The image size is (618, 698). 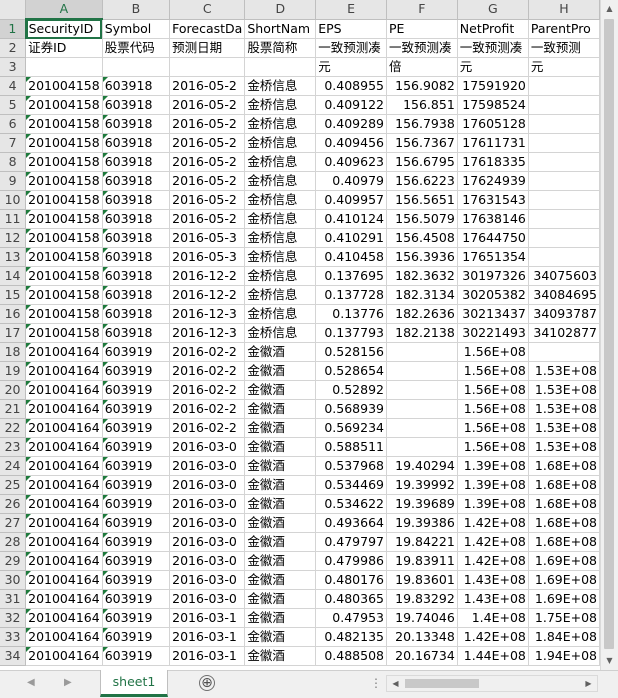 What do you see at coordinates (351, 580) in the screenshot?
I see `cell: 0.480176` at bounding box center [351, 580].